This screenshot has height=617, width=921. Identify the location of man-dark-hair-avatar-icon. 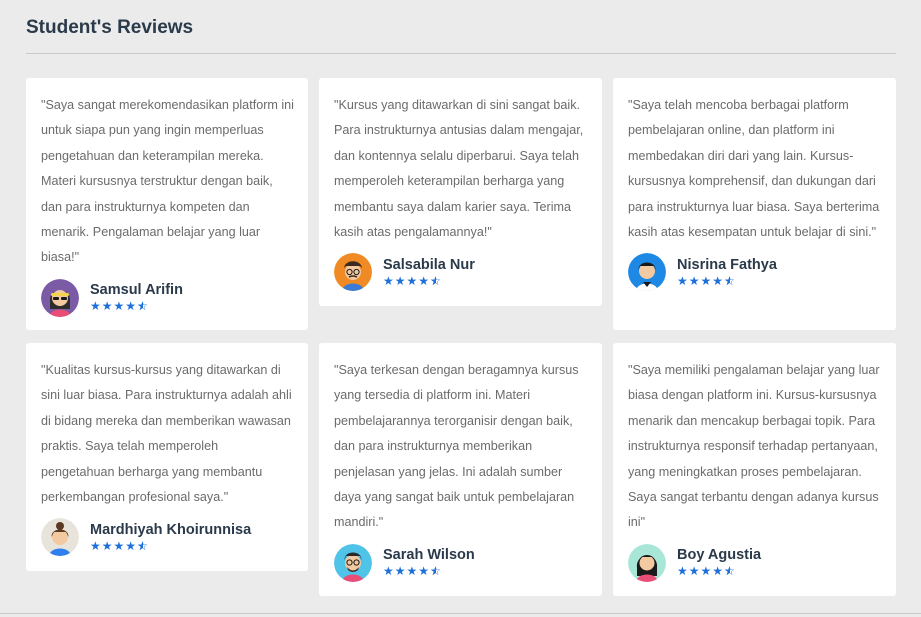
(647, 272).